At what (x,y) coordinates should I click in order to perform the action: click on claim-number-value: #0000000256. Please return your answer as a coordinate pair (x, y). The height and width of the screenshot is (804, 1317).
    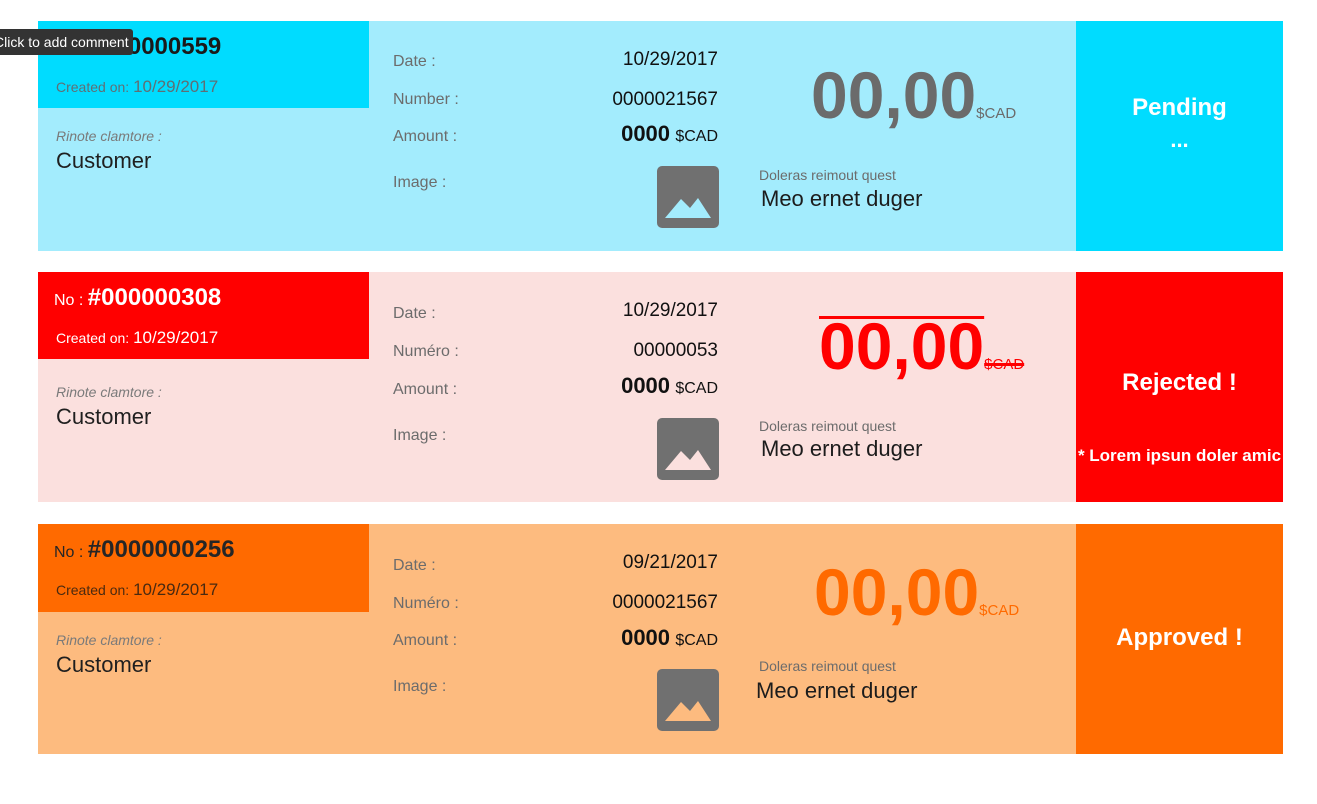
    Looking at the image, I should click on (161, 549).